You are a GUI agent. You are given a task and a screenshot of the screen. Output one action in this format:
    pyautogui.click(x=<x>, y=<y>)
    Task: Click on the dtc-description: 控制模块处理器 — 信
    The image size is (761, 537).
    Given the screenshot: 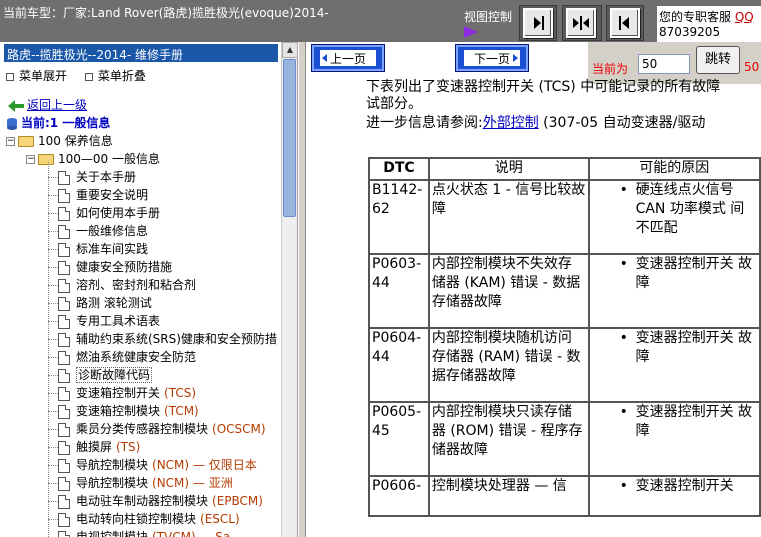 What is the action you would take?
    pyautogui.click(x=508, y=496)
    